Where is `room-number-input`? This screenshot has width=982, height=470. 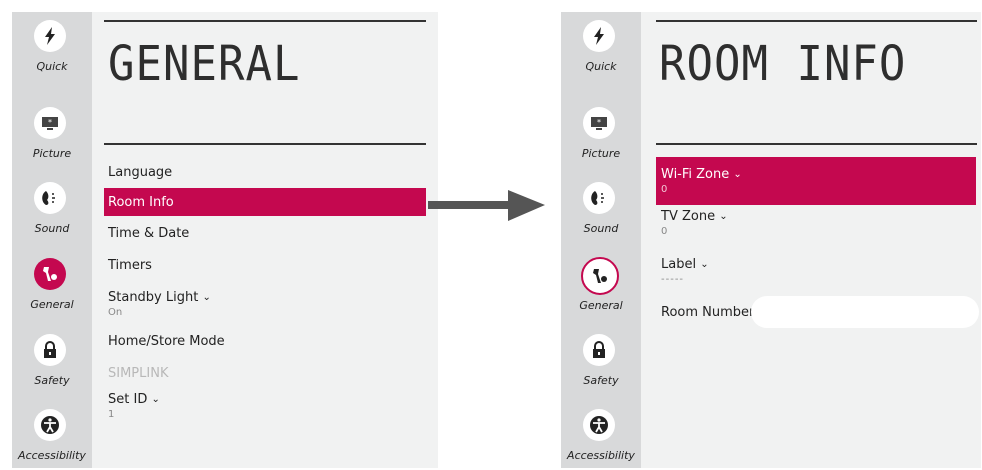
room-number-input is located at coordinates (865, 312).